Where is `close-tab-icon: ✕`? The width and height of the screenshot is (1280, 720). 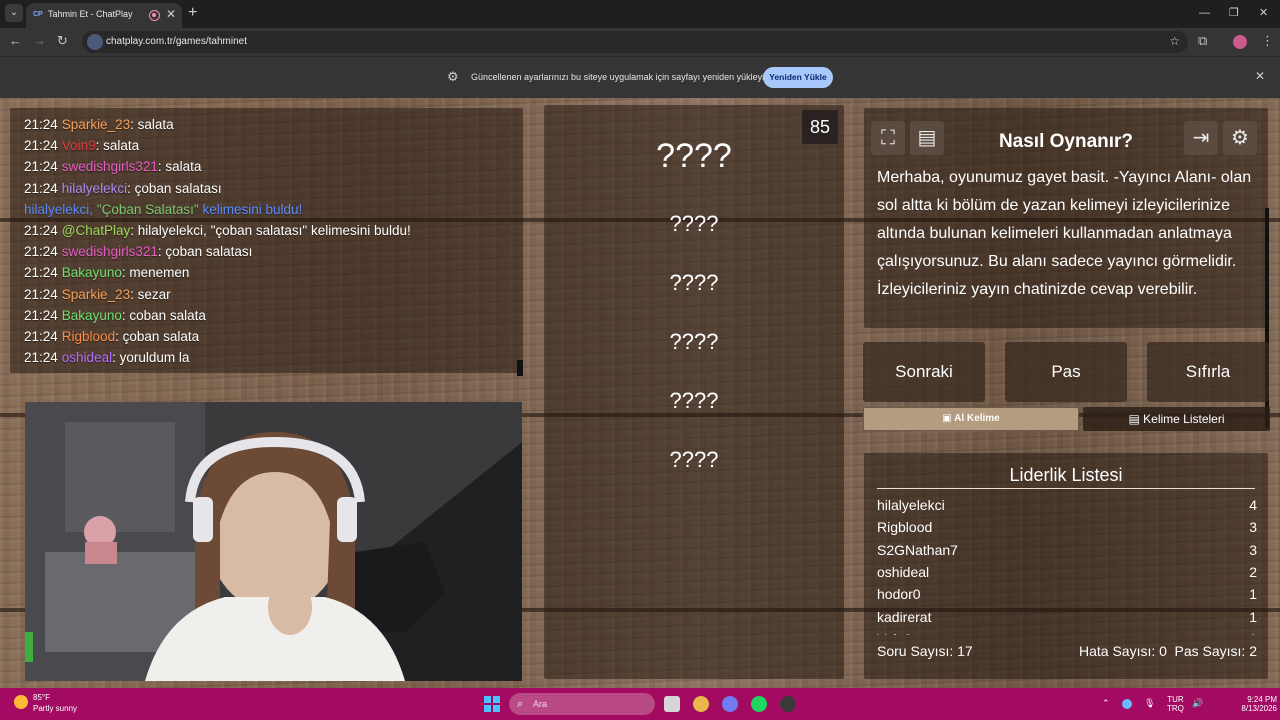
close-tab-icon: ✕ is located at coordinates (171, 14).